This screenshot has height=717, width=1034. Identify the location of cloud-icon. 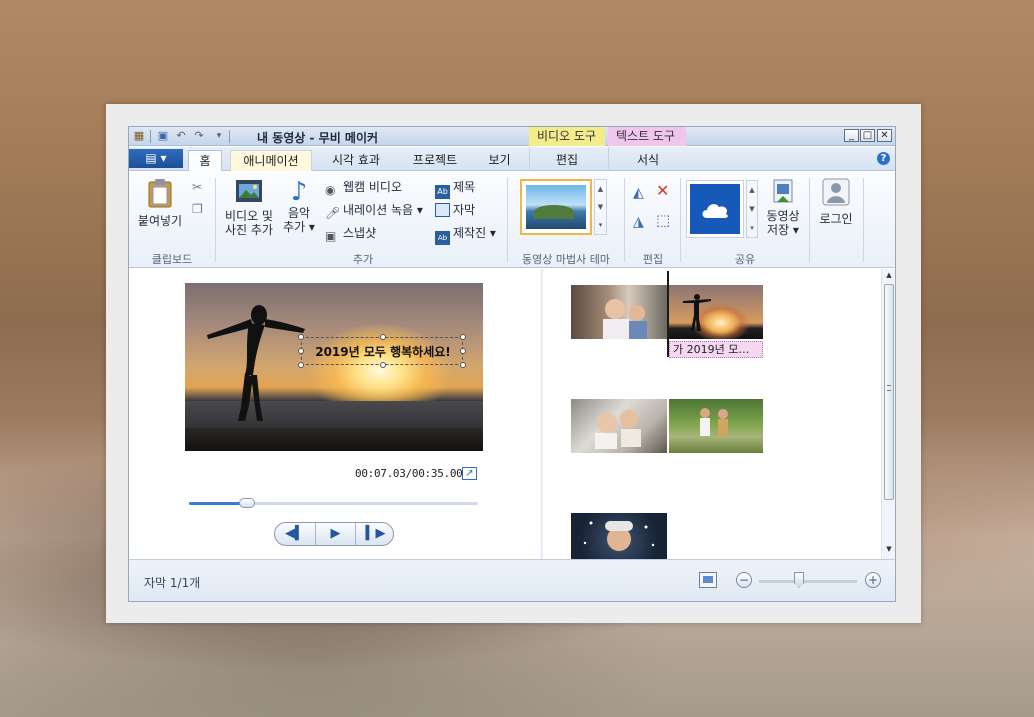
(715, 211).